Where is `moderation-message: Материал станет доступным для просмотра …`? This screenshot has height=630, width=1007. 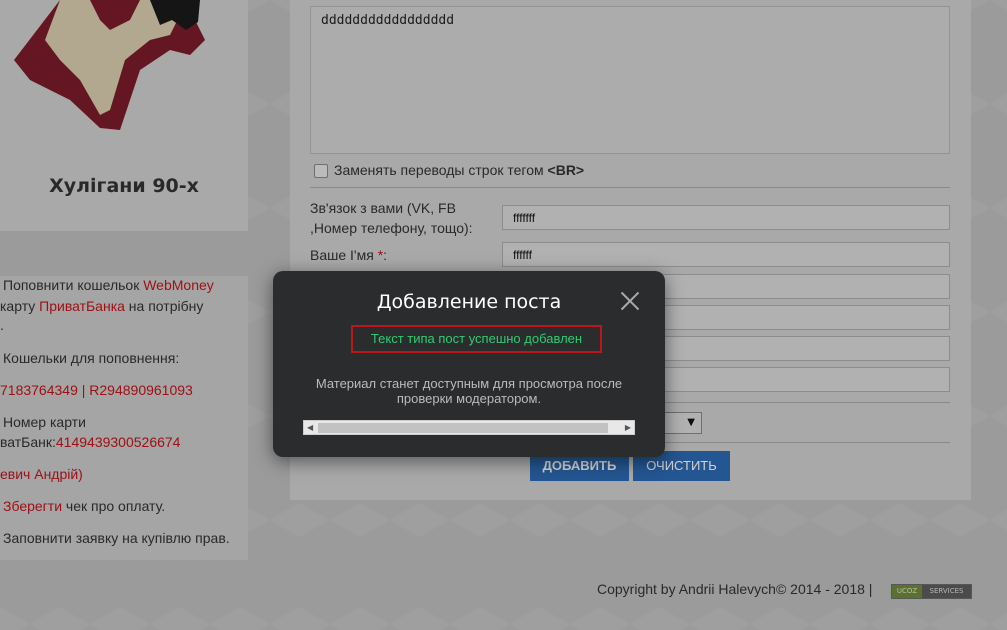 moderation-message: Материал станет доступным для просмотра … is located at coordinates (469, 391).